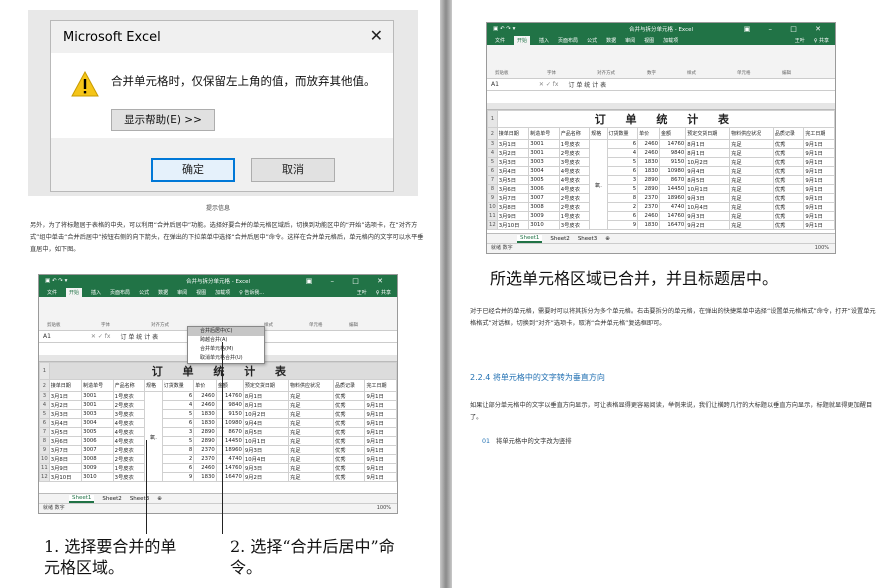  Describe the element at coordinates (376, 35) in the screenshot. I see `close-icon: ✕` at that location.